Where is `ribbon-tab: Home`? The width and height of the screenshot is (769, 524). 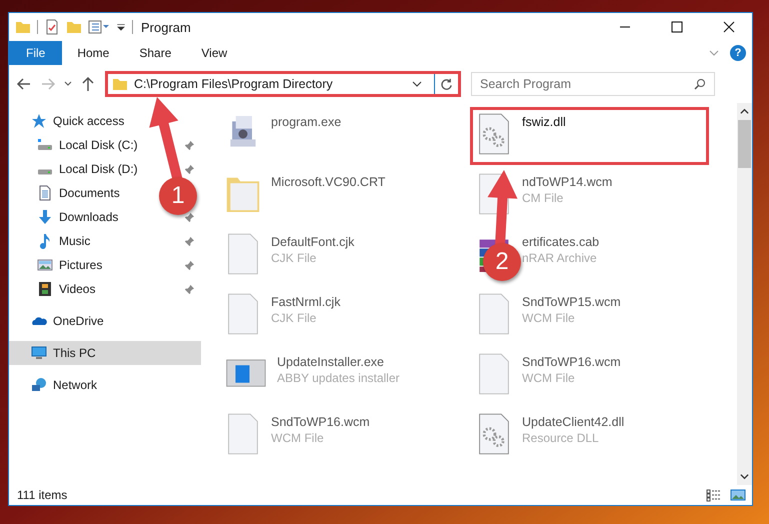
ribbon-tab: Home is located at coordinates (93, 53).